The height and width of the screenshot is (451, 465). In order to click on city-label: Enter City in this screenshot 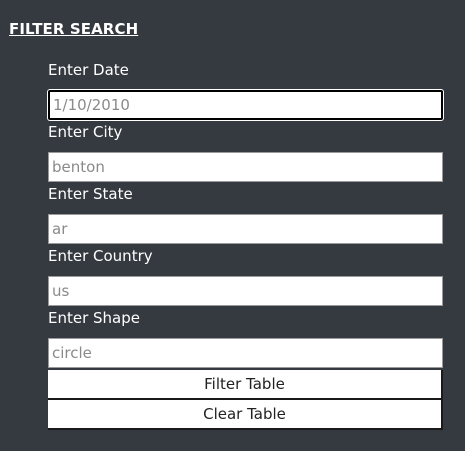, I will do `click(85, 132)`.